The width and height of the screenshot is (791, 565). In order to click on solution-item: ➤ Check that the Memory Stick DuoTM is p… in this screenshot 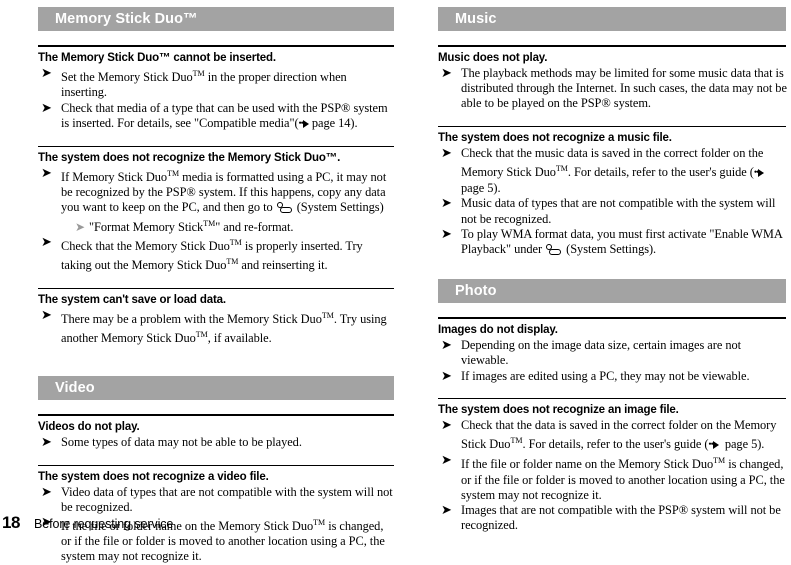, I will do `click(216, 254)`.